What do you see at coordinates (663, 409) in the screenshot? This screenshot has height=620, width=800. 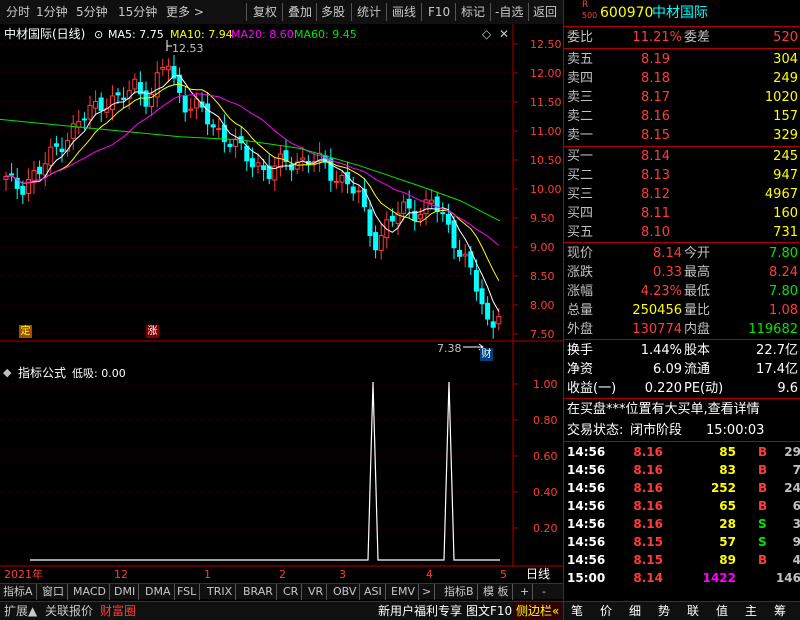 I see `notice-text: 在买盘***位置有大买单,查看详情` at bounding box center [663, 409].